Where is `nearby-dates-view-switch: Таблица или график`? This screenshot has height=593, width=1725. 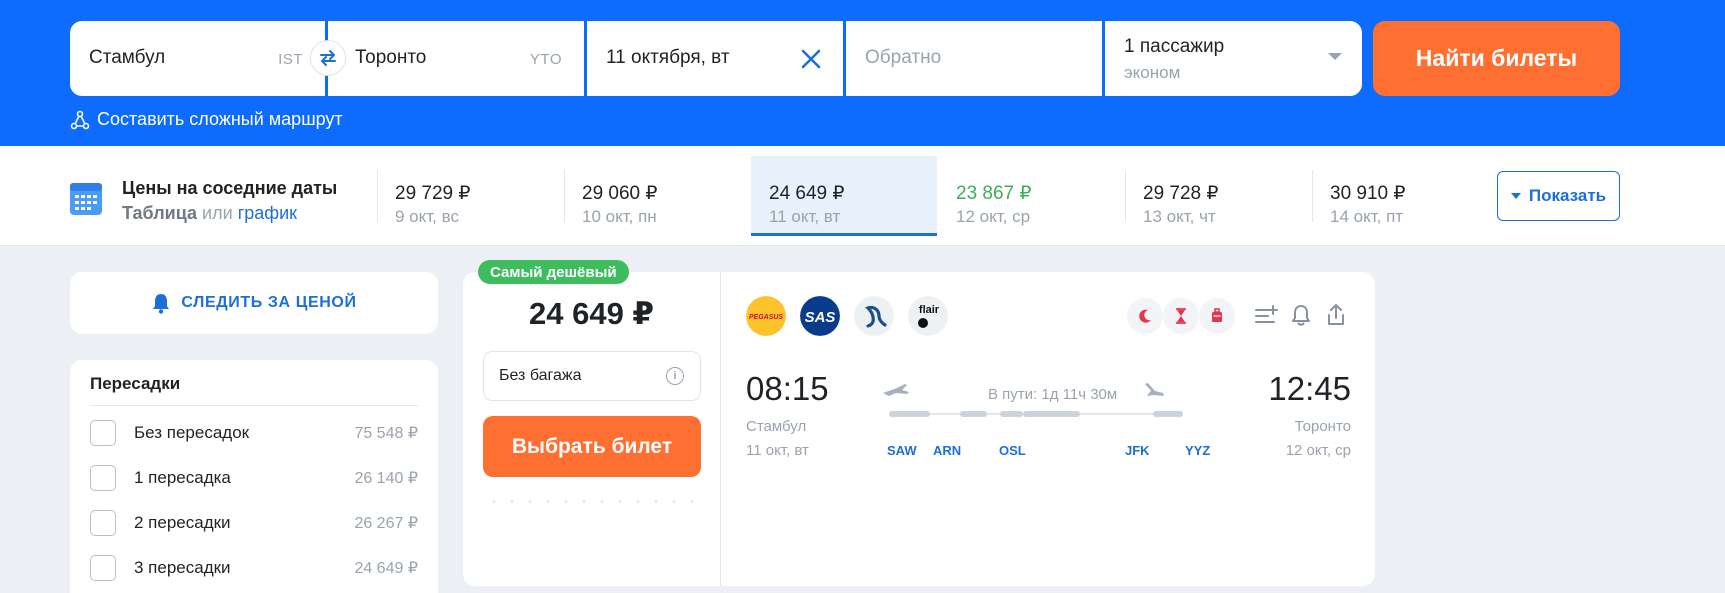 nearby-dates-view-switch: Таблица или график is located at coordinates (209, 213).